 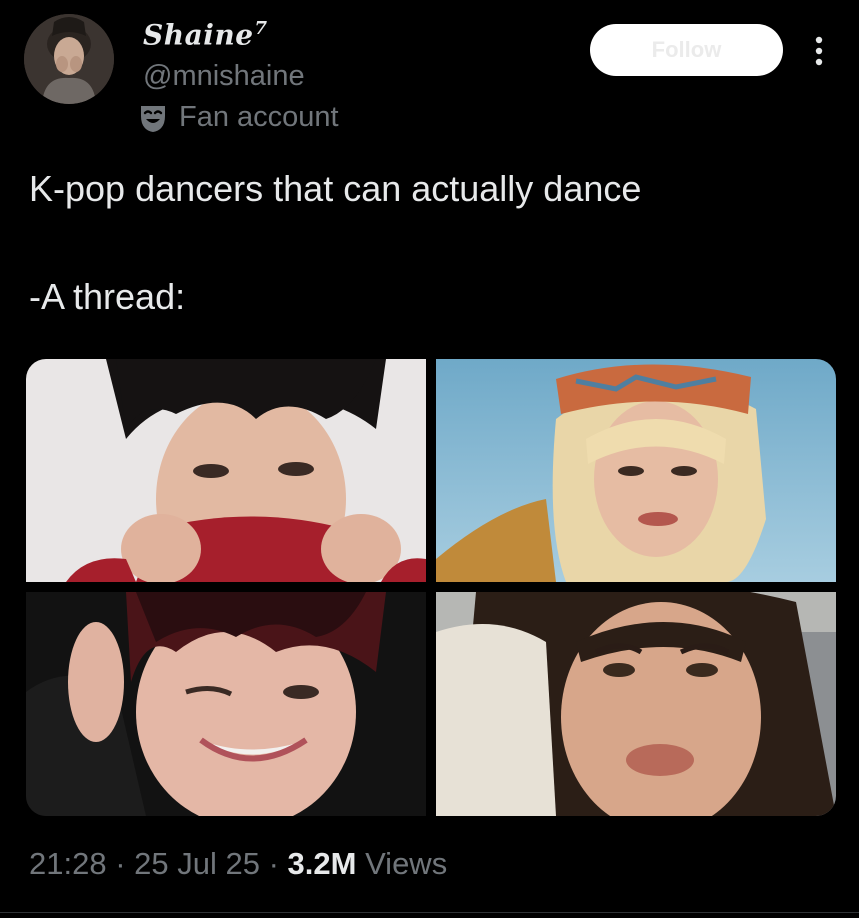 I want to click on views-count: 3.2M, so click(x=322, y=863).